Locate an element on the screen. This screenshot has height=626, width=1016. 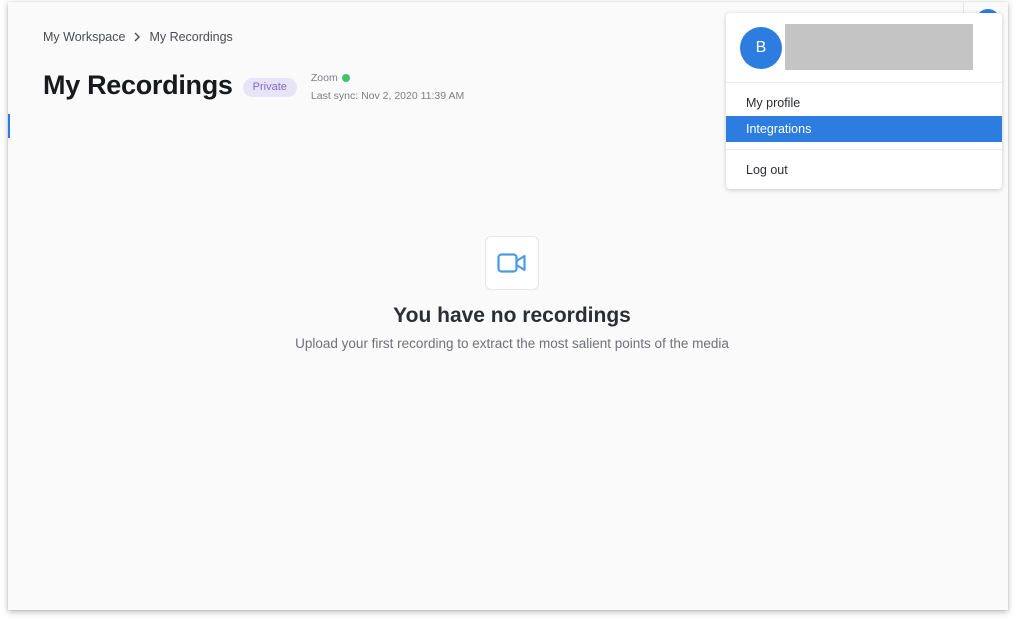
menu-item-integrations: Integrations is located at coordinates (864, 129).